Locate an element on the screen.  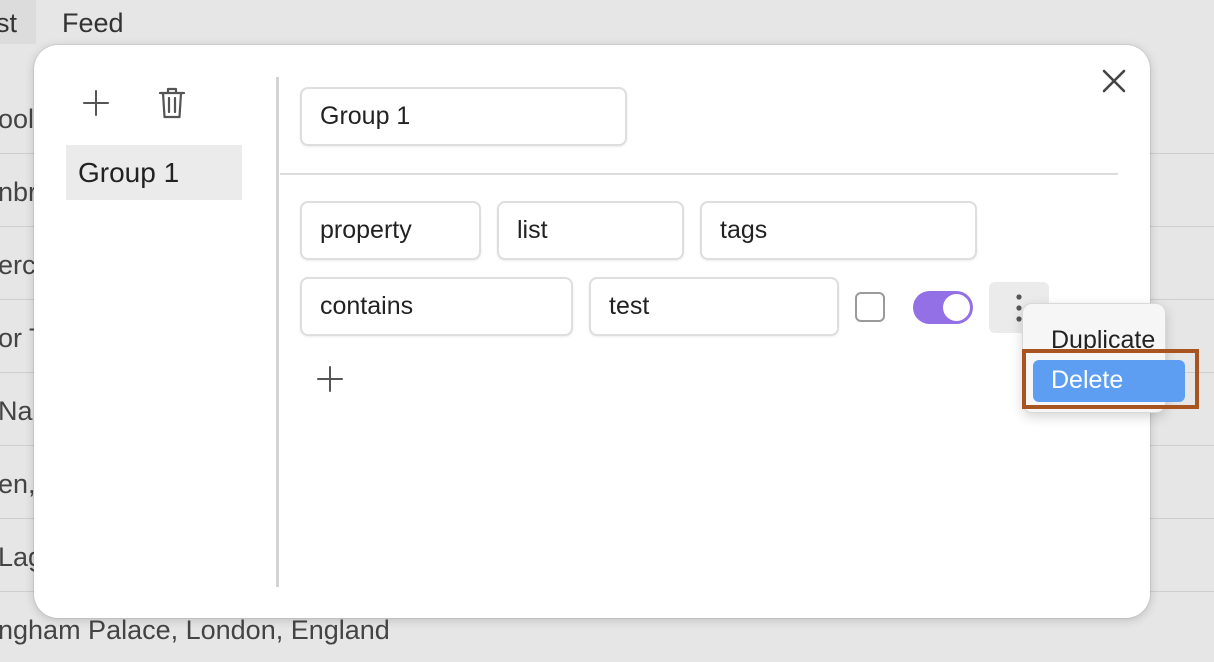
rule-checkbox is located at coordinates (870, 307).